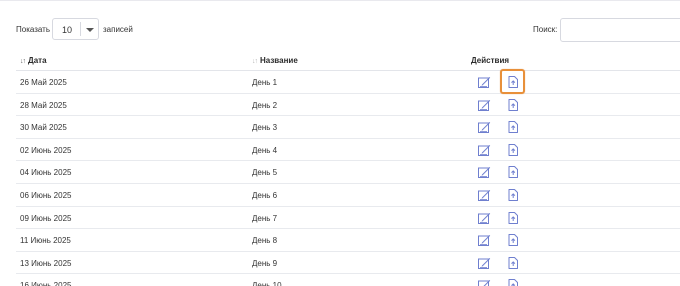  What do you see at coordinates (267, 283) in the screenshot?
I see `row-name: День 10` at bounding box center [267, 283].